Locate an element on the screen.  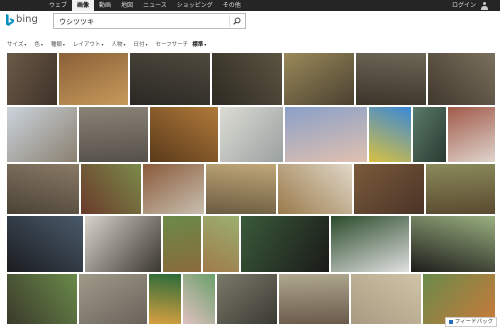
filter-size: サイズ▾ is located at coordinates (16, 45).